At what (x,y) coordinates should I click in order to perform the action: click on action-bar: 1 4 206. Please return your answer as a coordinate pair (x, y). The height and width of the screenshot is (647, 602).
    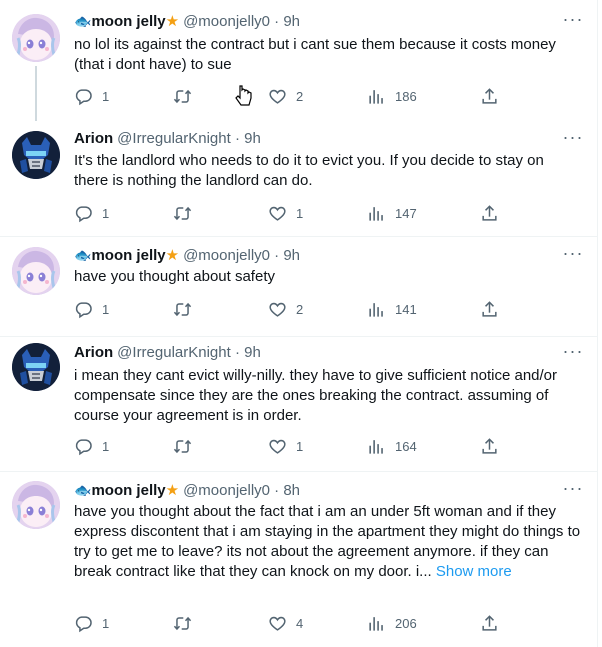
    Looking at the image, I should click on (289, 624).